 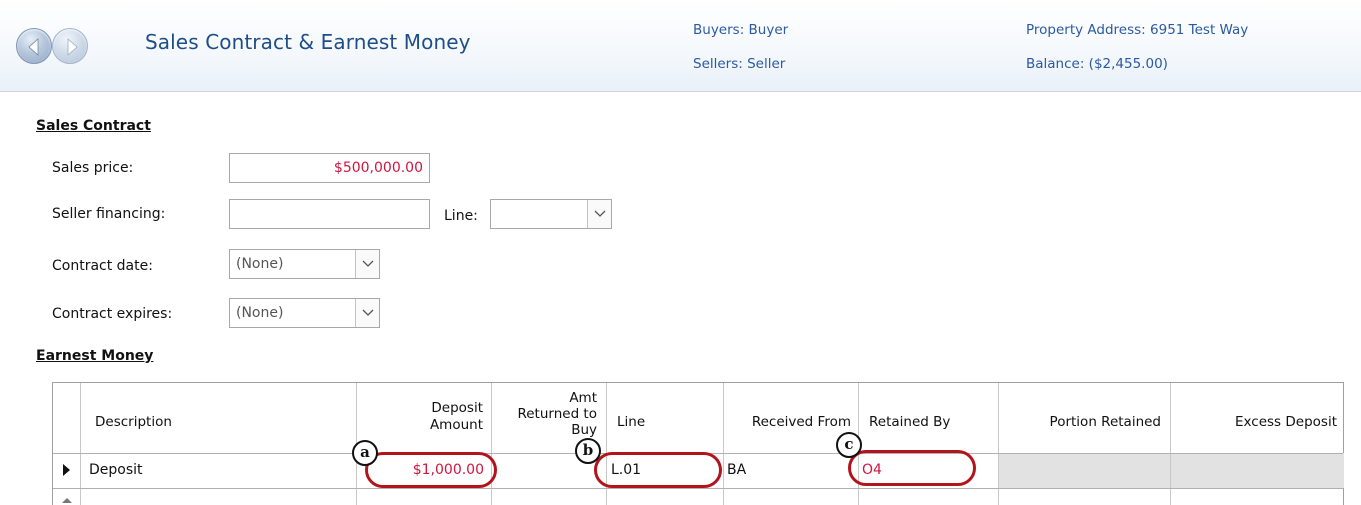 I want to click on earnest-money-heading: Earnest Money, so click(x=95, y=356).